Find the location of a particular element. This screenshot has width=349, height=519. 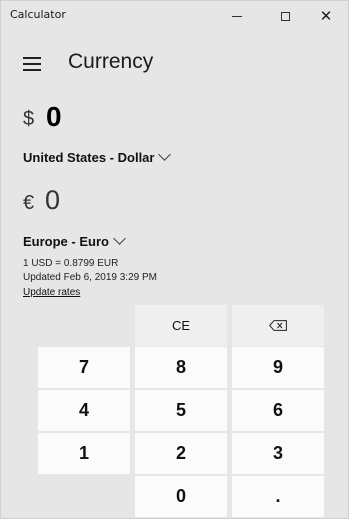

close-icon: ✕ is located at coordinates (326, 15).